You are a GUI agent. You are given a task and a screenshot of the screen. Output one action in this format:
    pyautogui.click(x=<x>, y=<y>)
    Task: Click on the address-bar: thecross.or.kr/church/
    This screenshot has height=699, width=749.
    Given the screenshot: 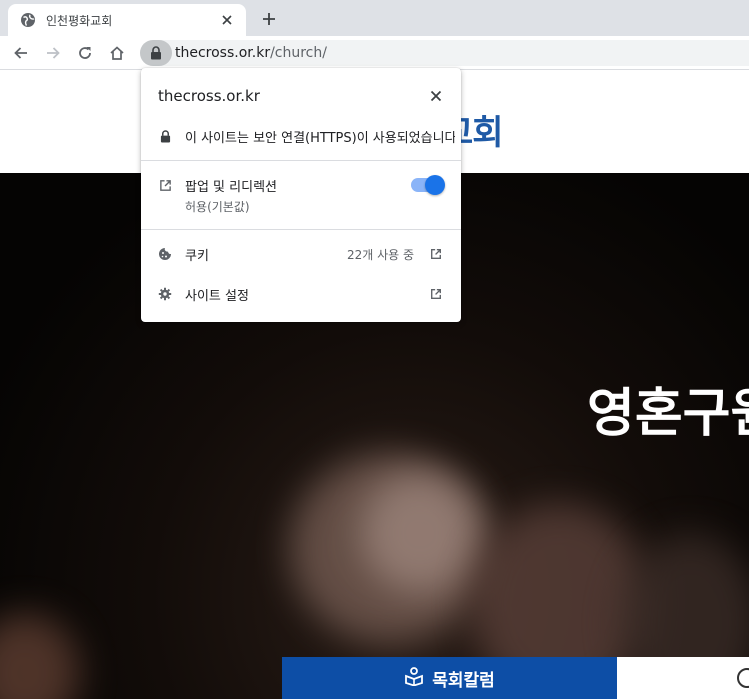 What is the action you would take?
    pyautogui.click(x=444, y=53)
    